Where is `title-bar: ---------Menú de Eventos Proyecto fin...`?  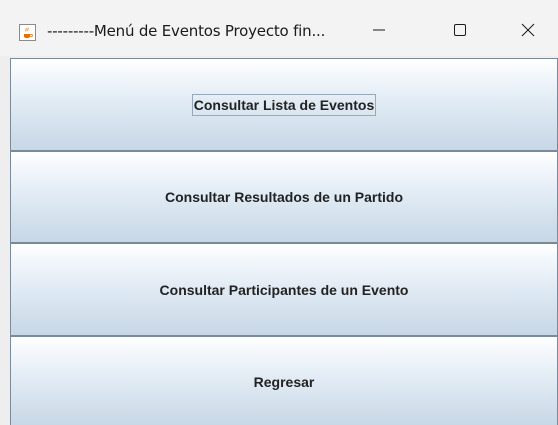 title-bar: ---------Menú de Eventos Proyecto fin... is located at coordinates (279, 28).